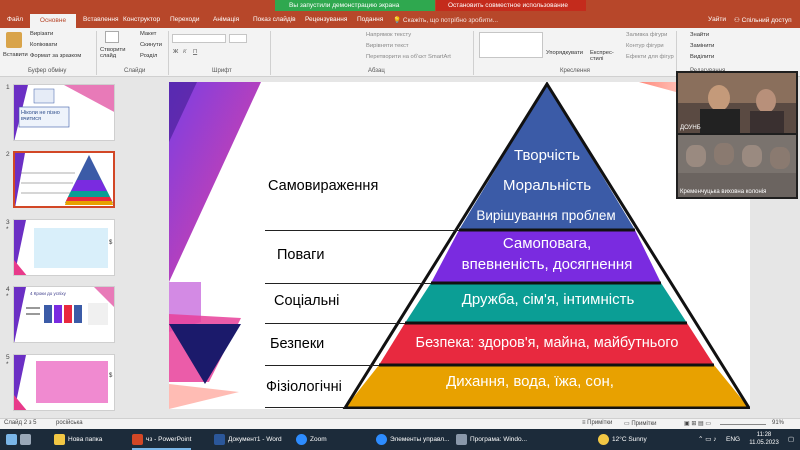  What do you see at coordinates (597, 423) in the screenshot?
I see `notes-button: ≡ Примітки` at bounding box center [597, 423].